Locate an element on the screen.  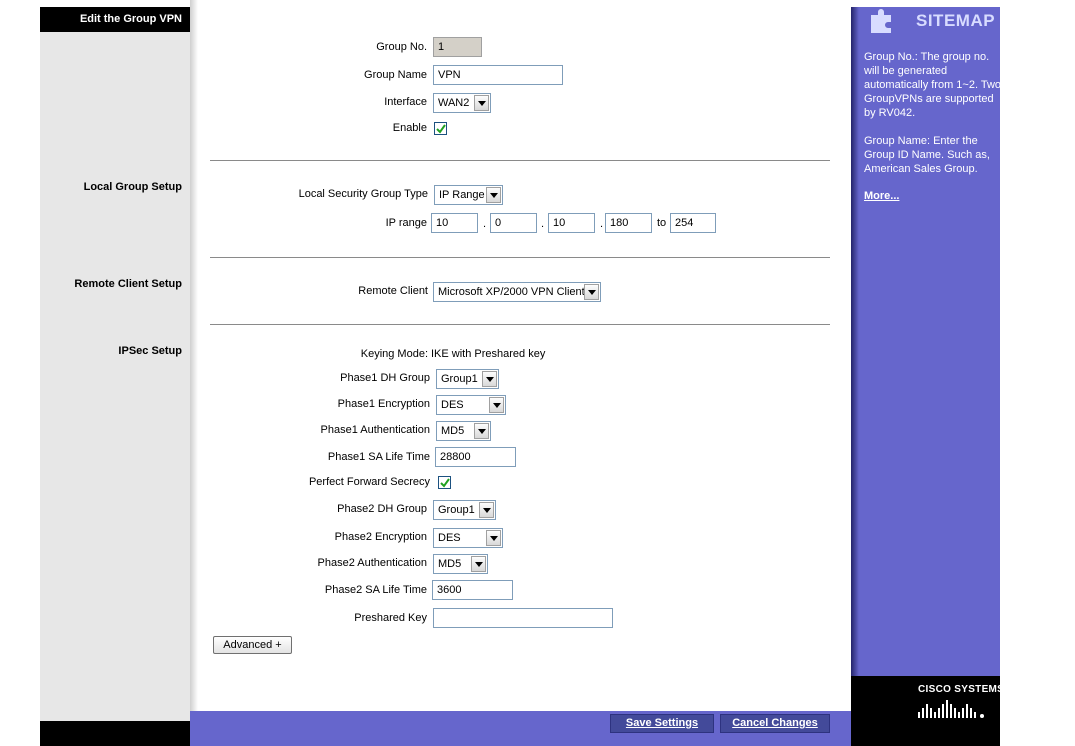
phase2-dh-select: Group1 is located at coordinates (464, 510).